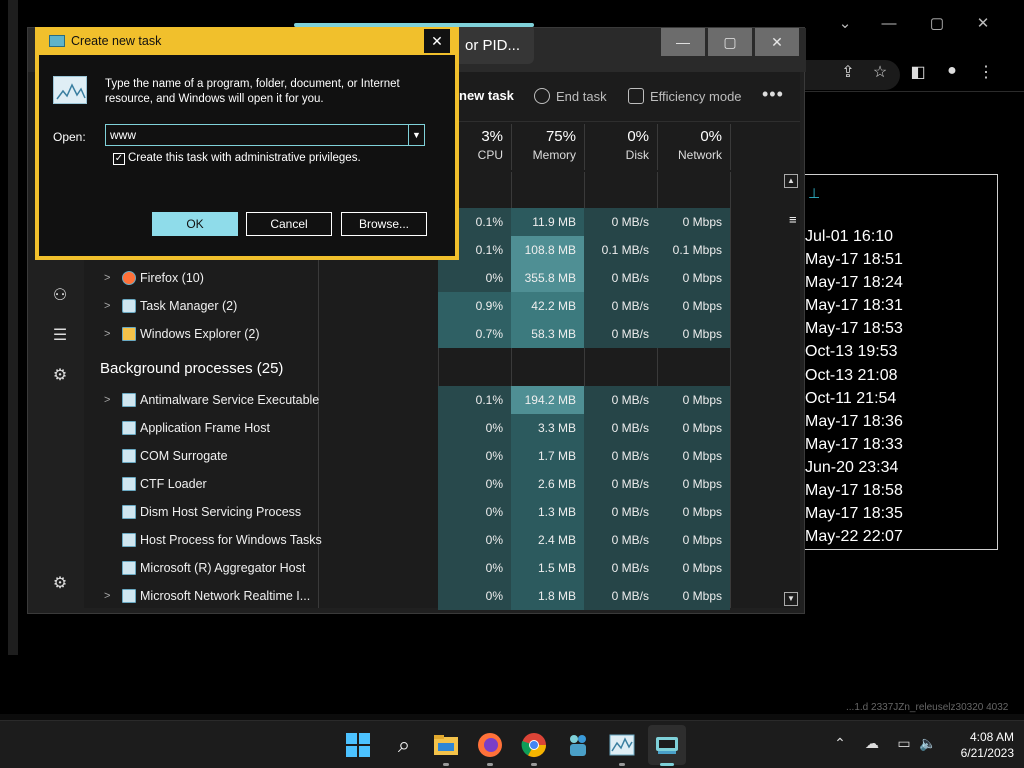 The width and height of the screenshot is (1024, 768). Describe the element at coordinates (622, 745) in the screenshot. I see `task-manager-app-icon` at that location.